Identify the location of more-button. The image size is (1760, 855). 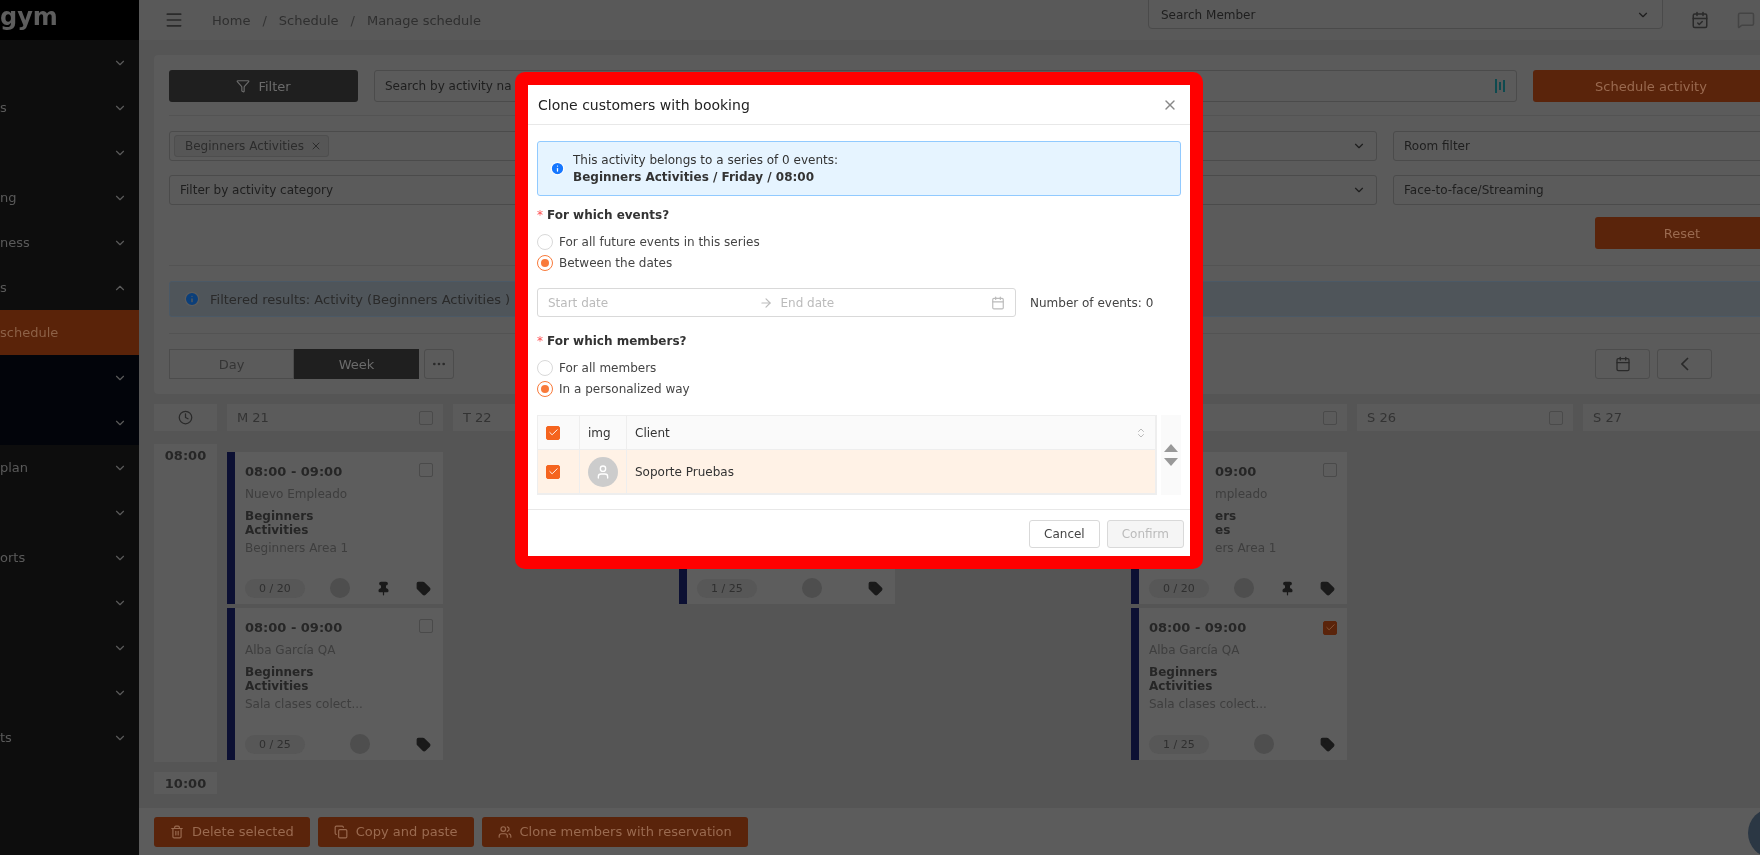
(439, 364).